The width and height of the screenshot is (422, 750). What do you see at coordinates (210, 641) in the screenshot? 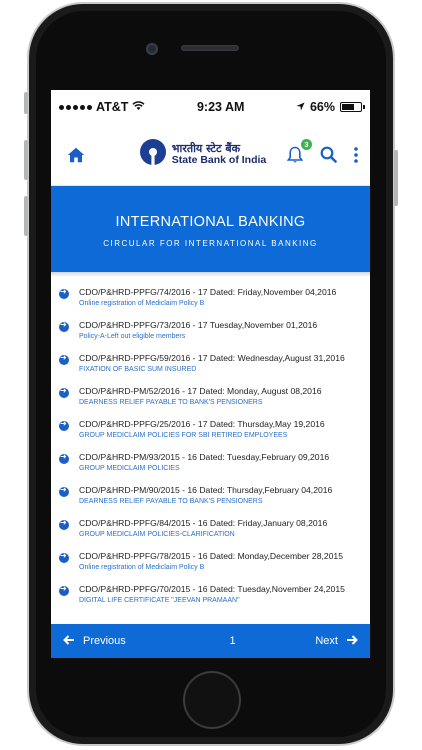
I see `pagination-bar: Previous 1 Next` at bounding box center [210, 641].